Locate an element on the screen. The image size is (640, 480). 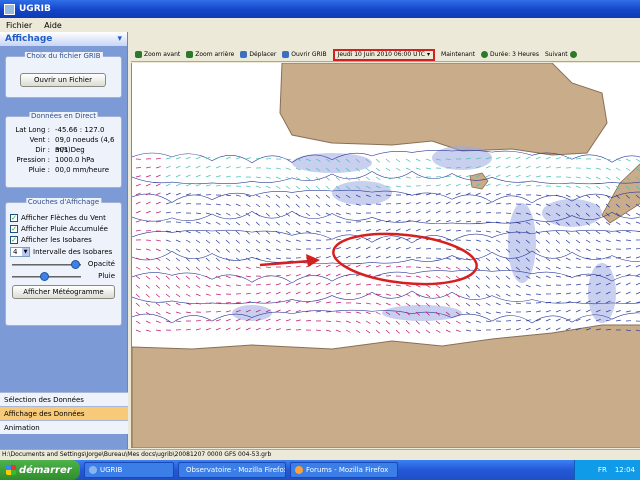
tab-animation: Animation is located at coordinates (64, 427).